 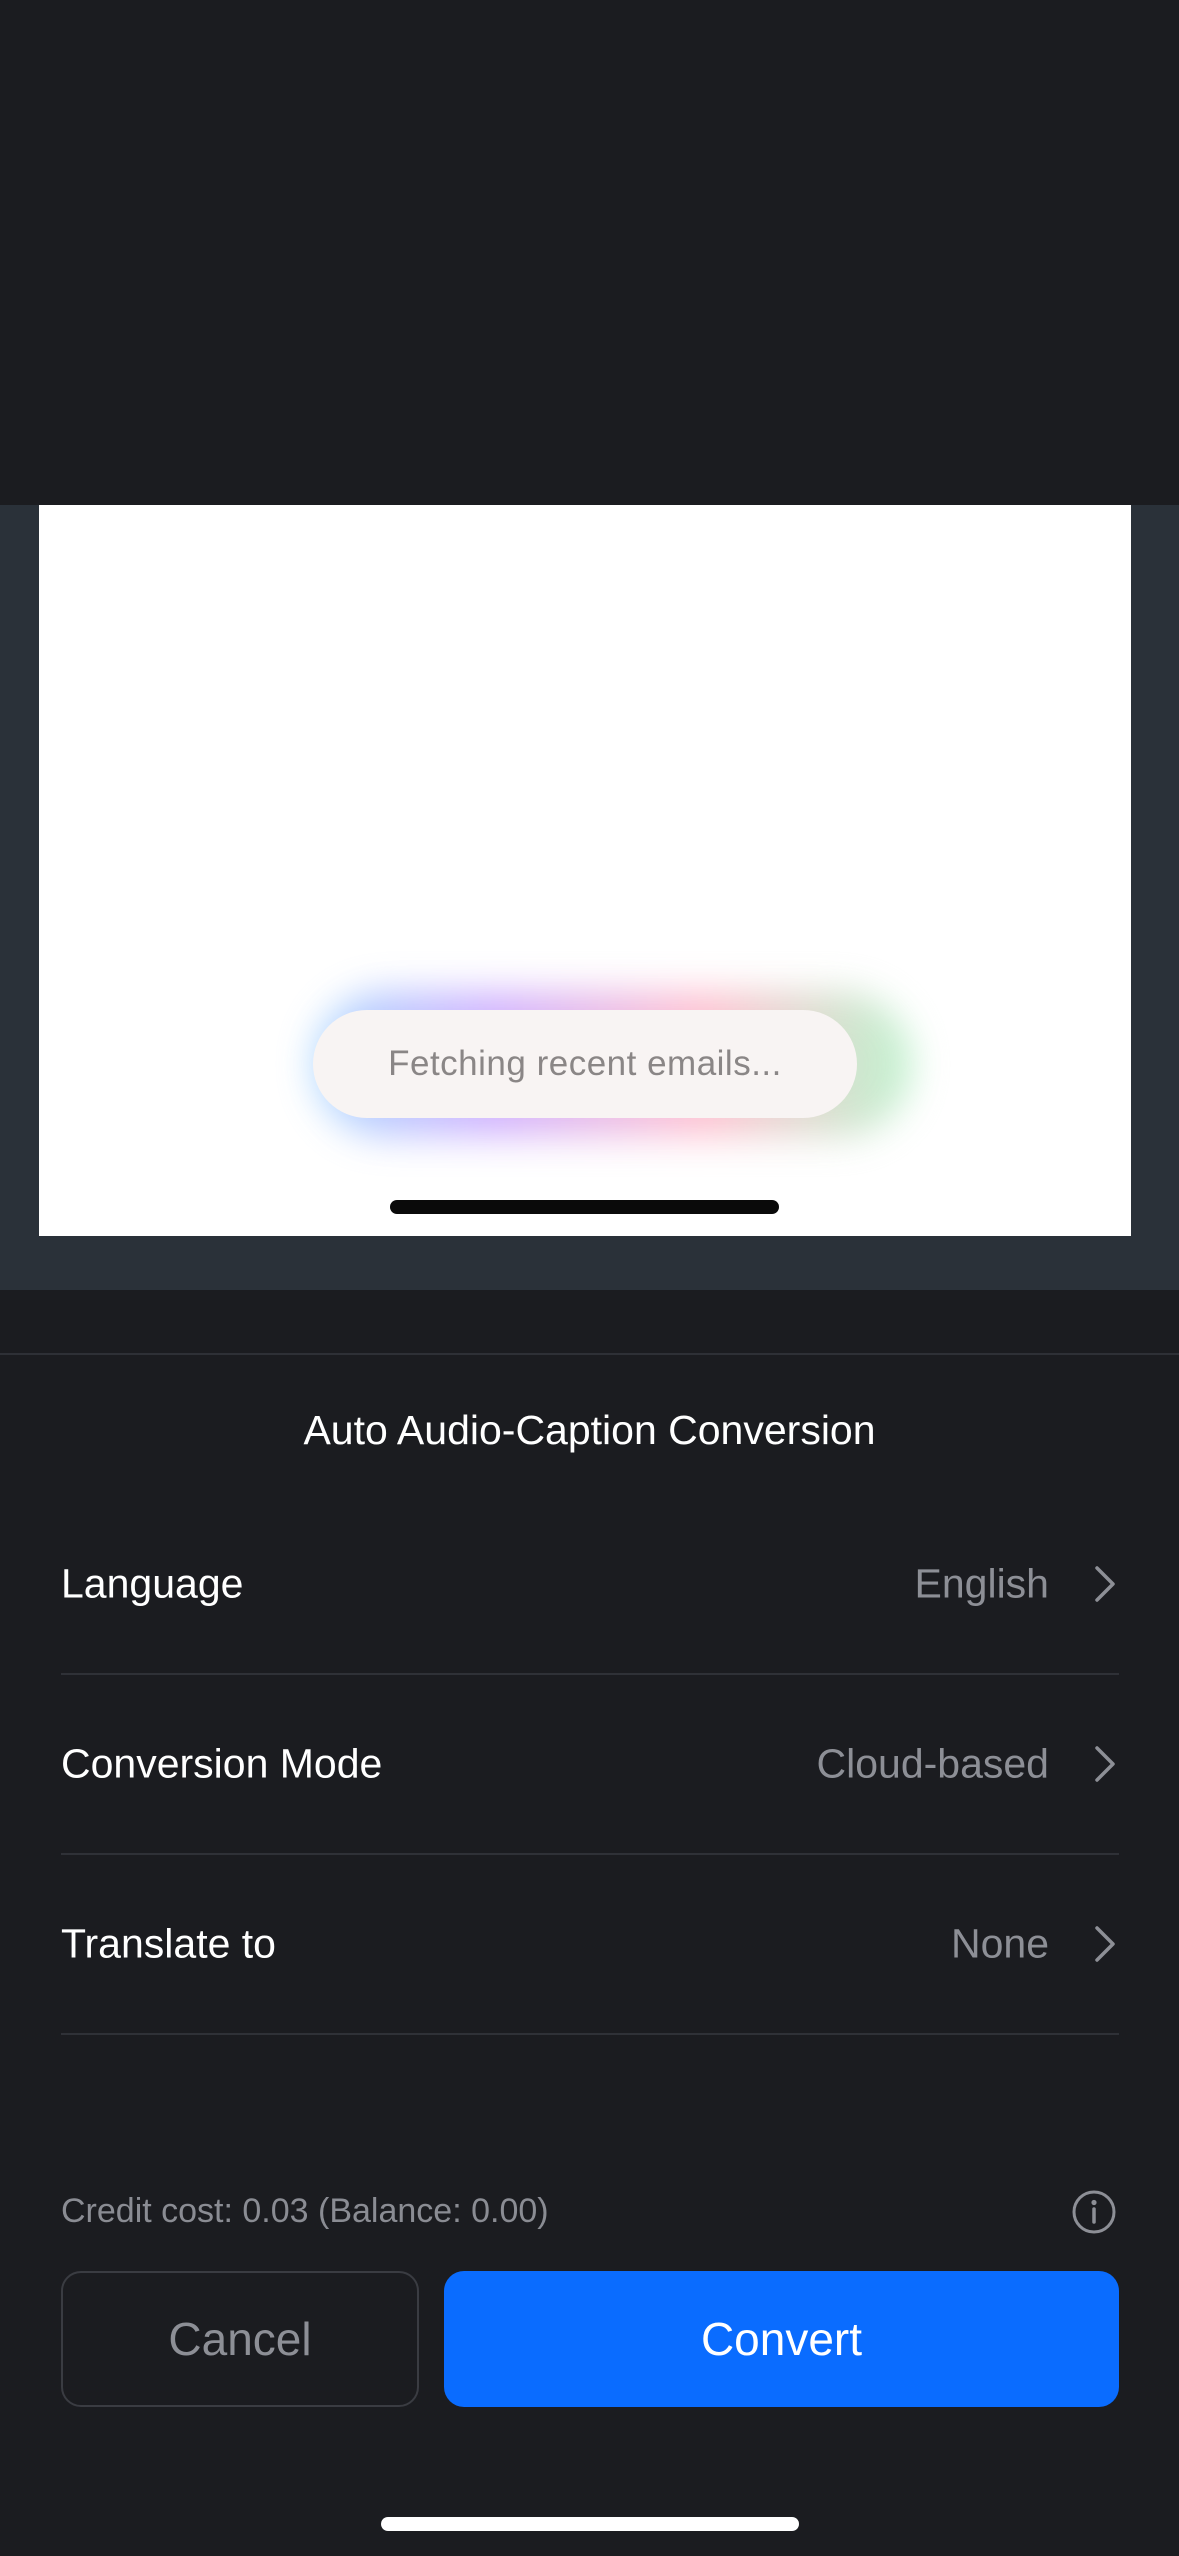 I want to click on language-value: English, so click(x=981, y=1583).